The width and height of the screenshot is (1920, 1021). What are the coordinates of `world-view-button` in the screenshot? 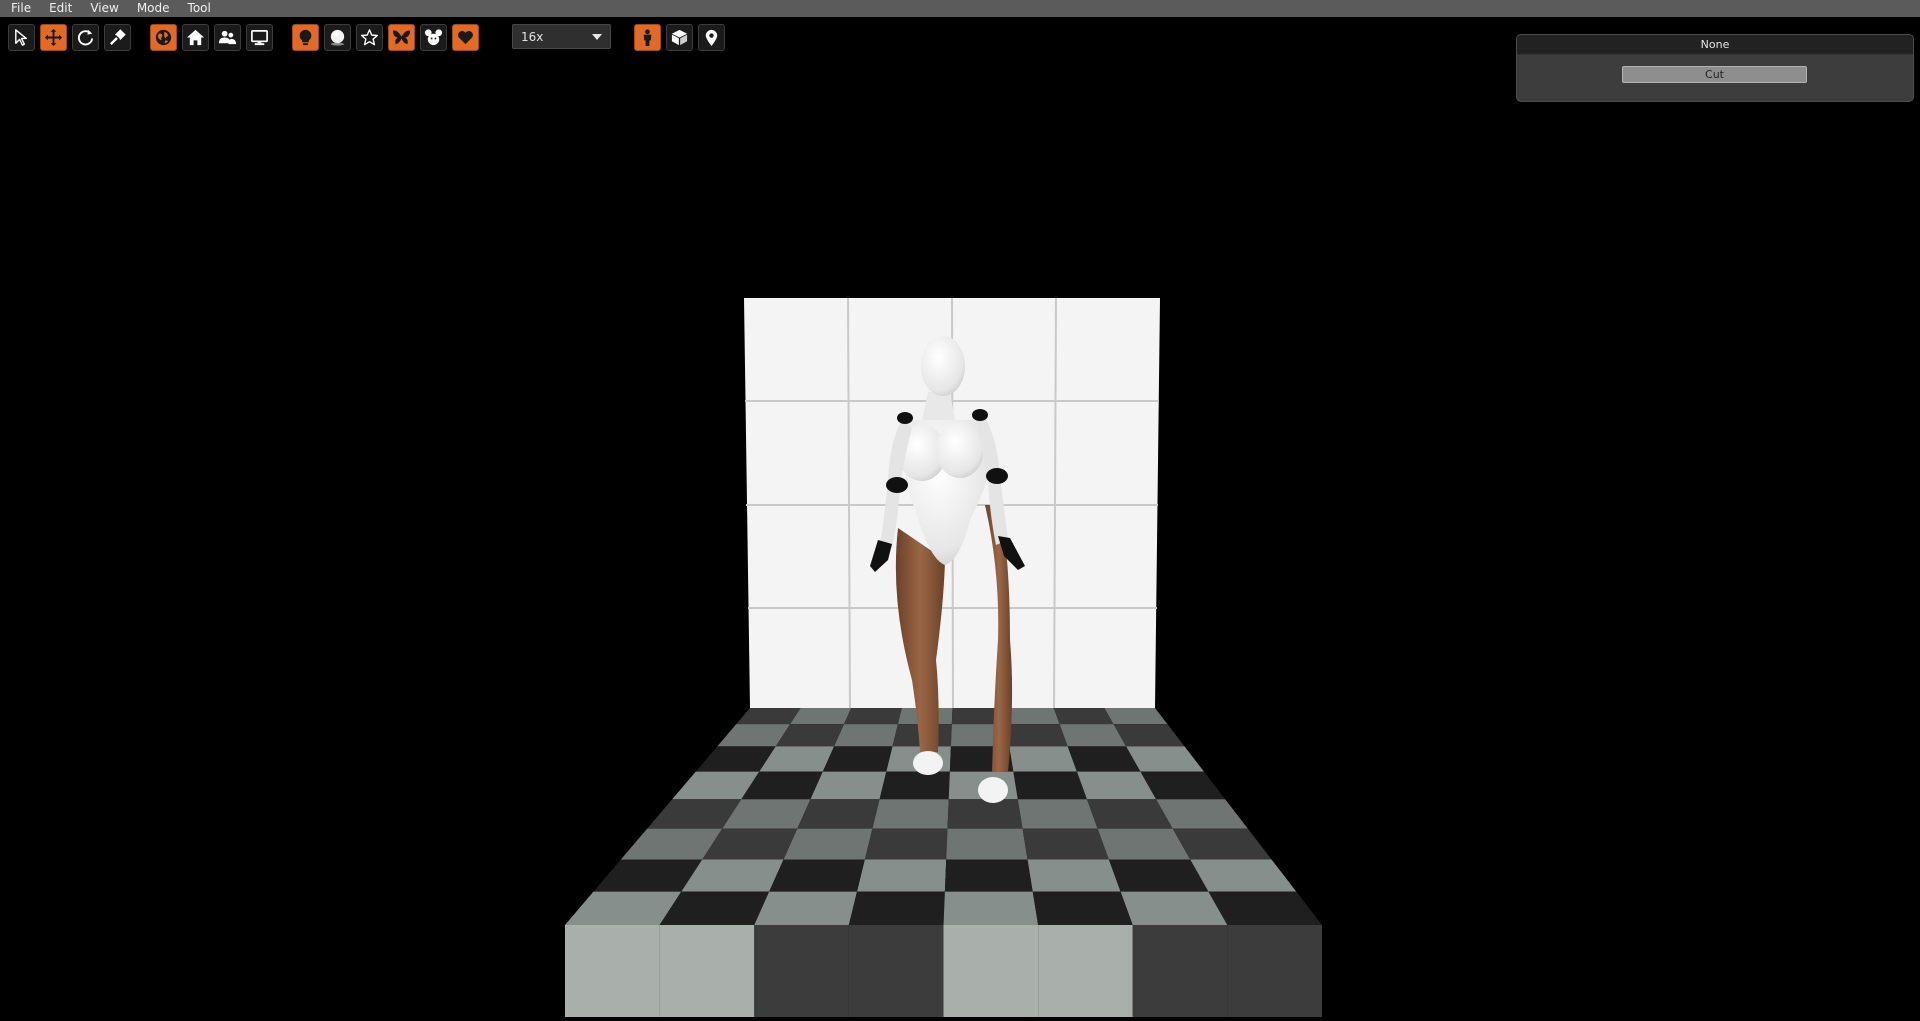 It's located at (163, 37).